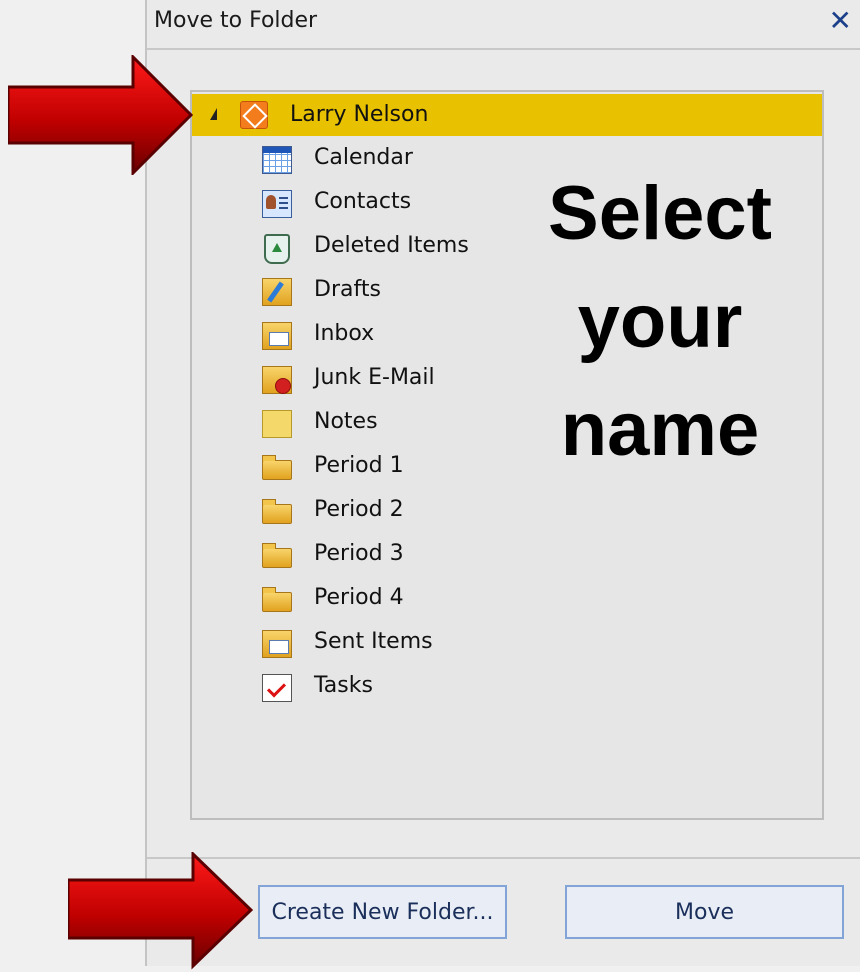 The image size is (860, 972). I want to click on dialog-titlebar: Move to Folder ✕, so click(503, 25).